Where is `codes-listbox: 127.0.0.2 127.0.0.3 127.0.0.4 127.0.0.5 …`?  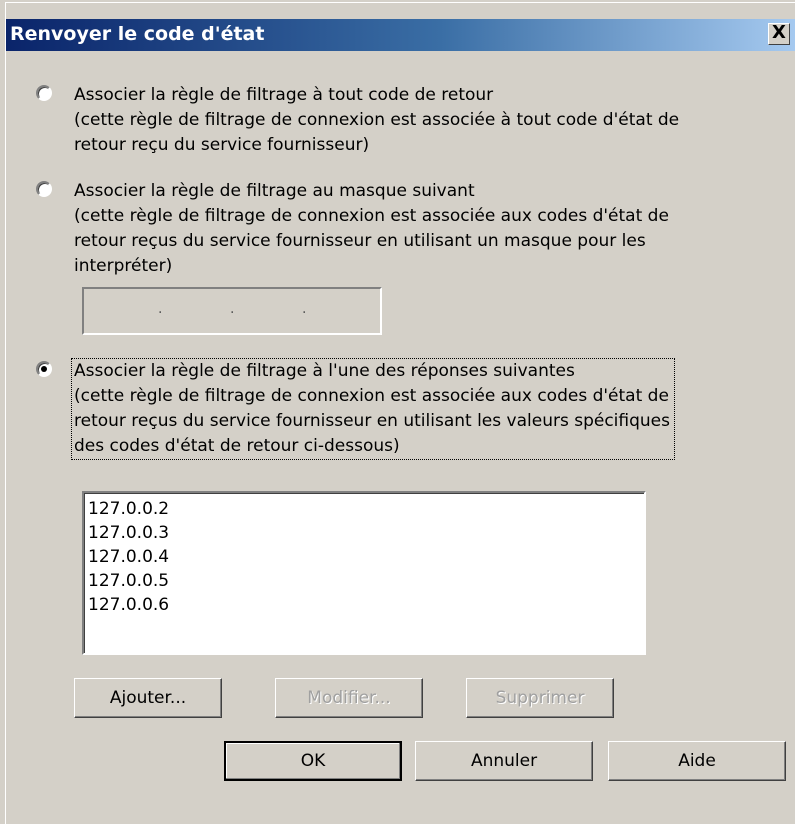 codes-listbox: 127.0.0.2 127.0.0.3 127.0.0.4 127.0.0.5 … is located at coordinates (364, 573).